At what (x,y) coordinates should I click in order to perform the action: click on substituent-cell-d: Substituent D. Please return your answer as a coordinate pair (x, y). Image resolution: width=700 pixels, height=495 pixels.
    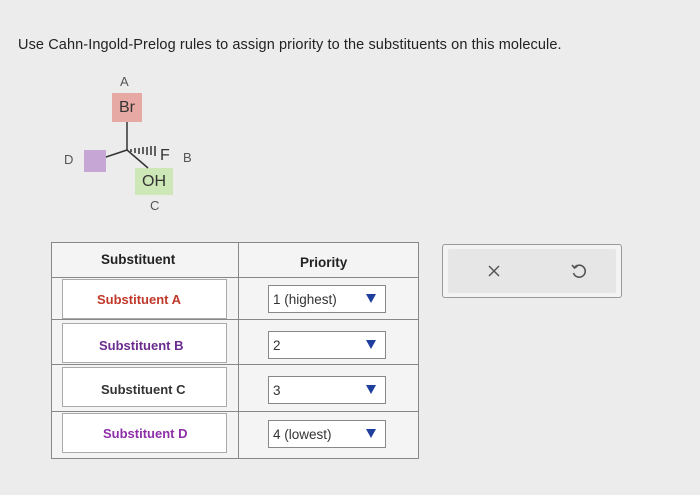
    Looking at the image, I should click on (144, 433).